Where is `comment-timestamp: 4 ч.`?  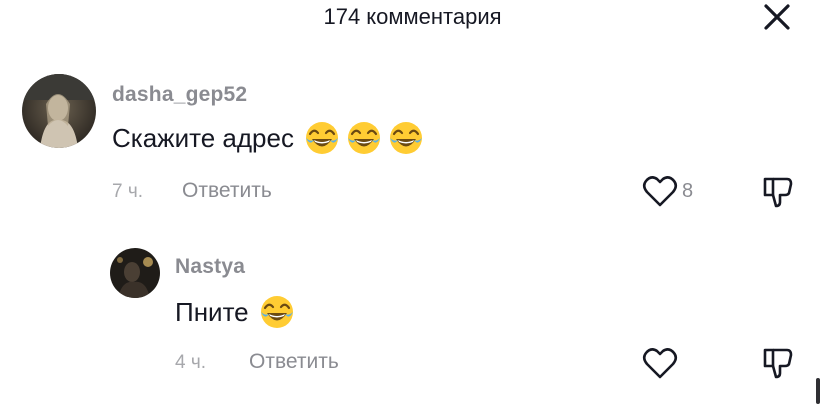 comment-timestamp: 4 ч. is located at coordinates (191, 362).